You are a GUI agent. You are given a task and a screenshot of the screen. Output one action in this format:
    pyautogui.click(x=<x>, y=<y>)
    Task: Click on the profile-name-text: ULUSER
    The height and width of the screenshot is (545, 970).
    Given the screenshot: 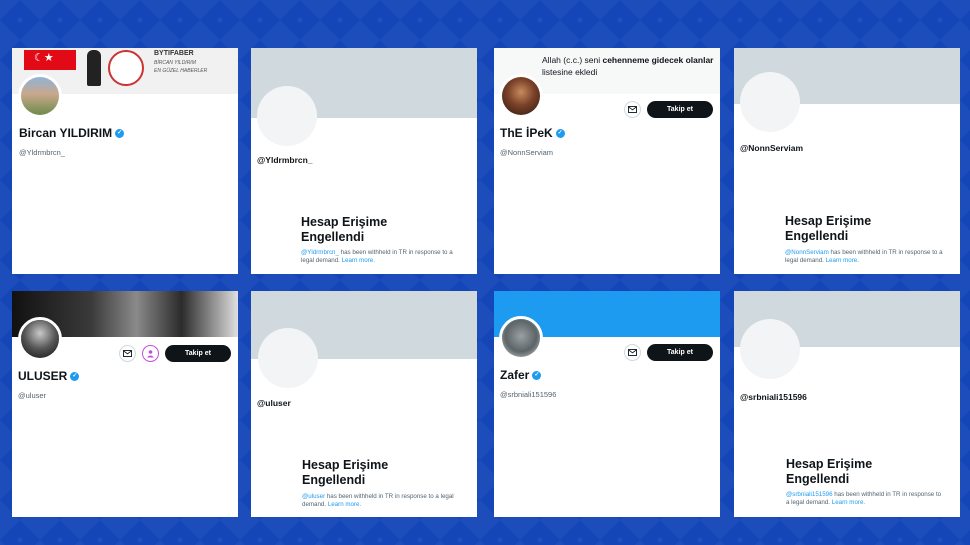 What is the action you would take?
    pyautogui.click(x=43, y=376)
    